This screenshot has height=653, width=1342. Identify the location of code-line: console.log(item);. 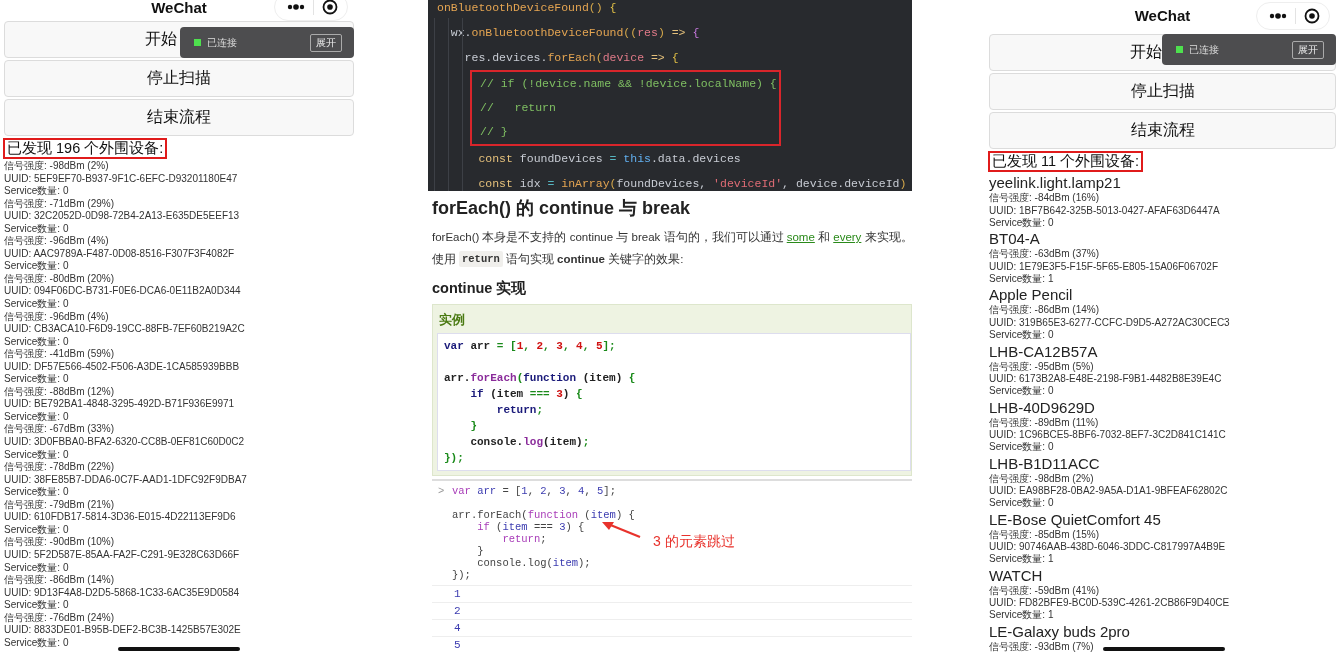
(530, 442).